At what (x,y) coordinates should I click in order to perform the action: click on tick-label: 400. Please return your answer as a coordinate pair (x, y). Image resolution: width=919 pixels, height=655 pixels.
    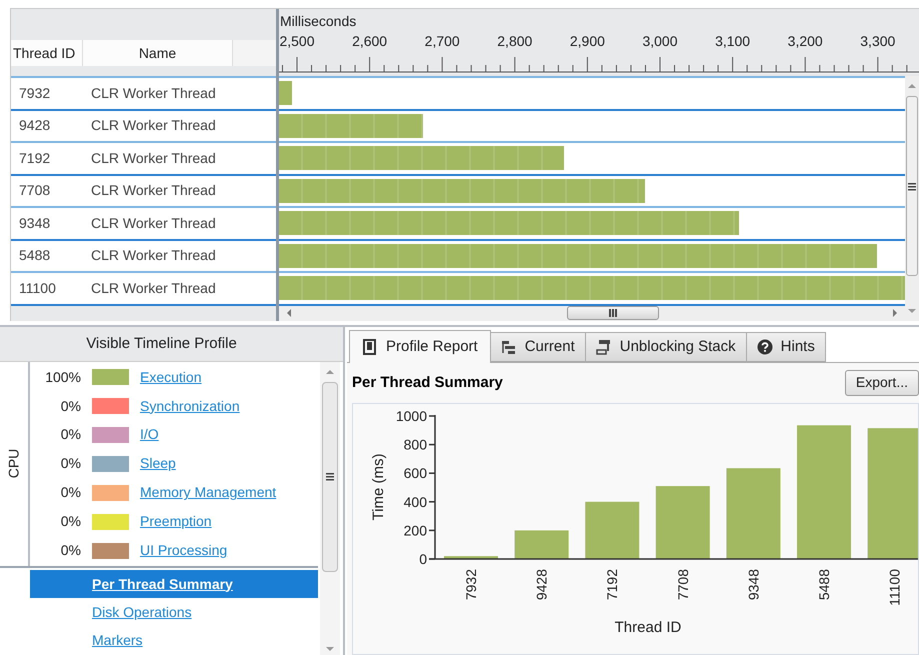
    Looking at the image, I should click on (415, 502).